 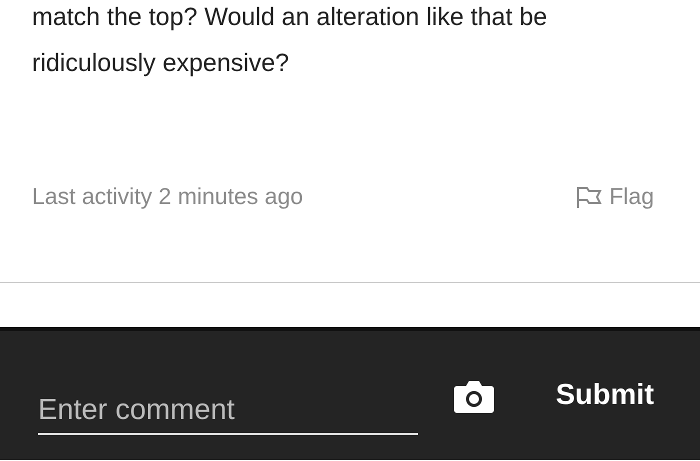 I want to click on question-text: match the top? Would an alteration like that be ridiculously expensive?, so click(x=290, y=40).